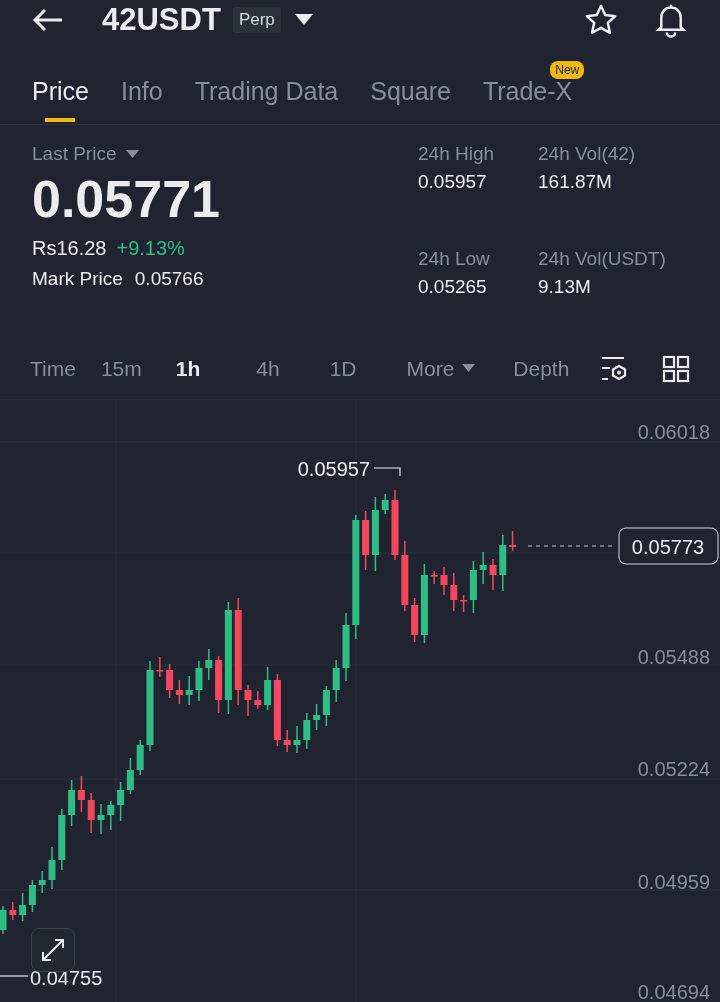 The width and height of the screenshot is (720, 1002). Describe the element at coordinates (676, 368) in the screenshot. I see `grid-layout-icon` at that location.